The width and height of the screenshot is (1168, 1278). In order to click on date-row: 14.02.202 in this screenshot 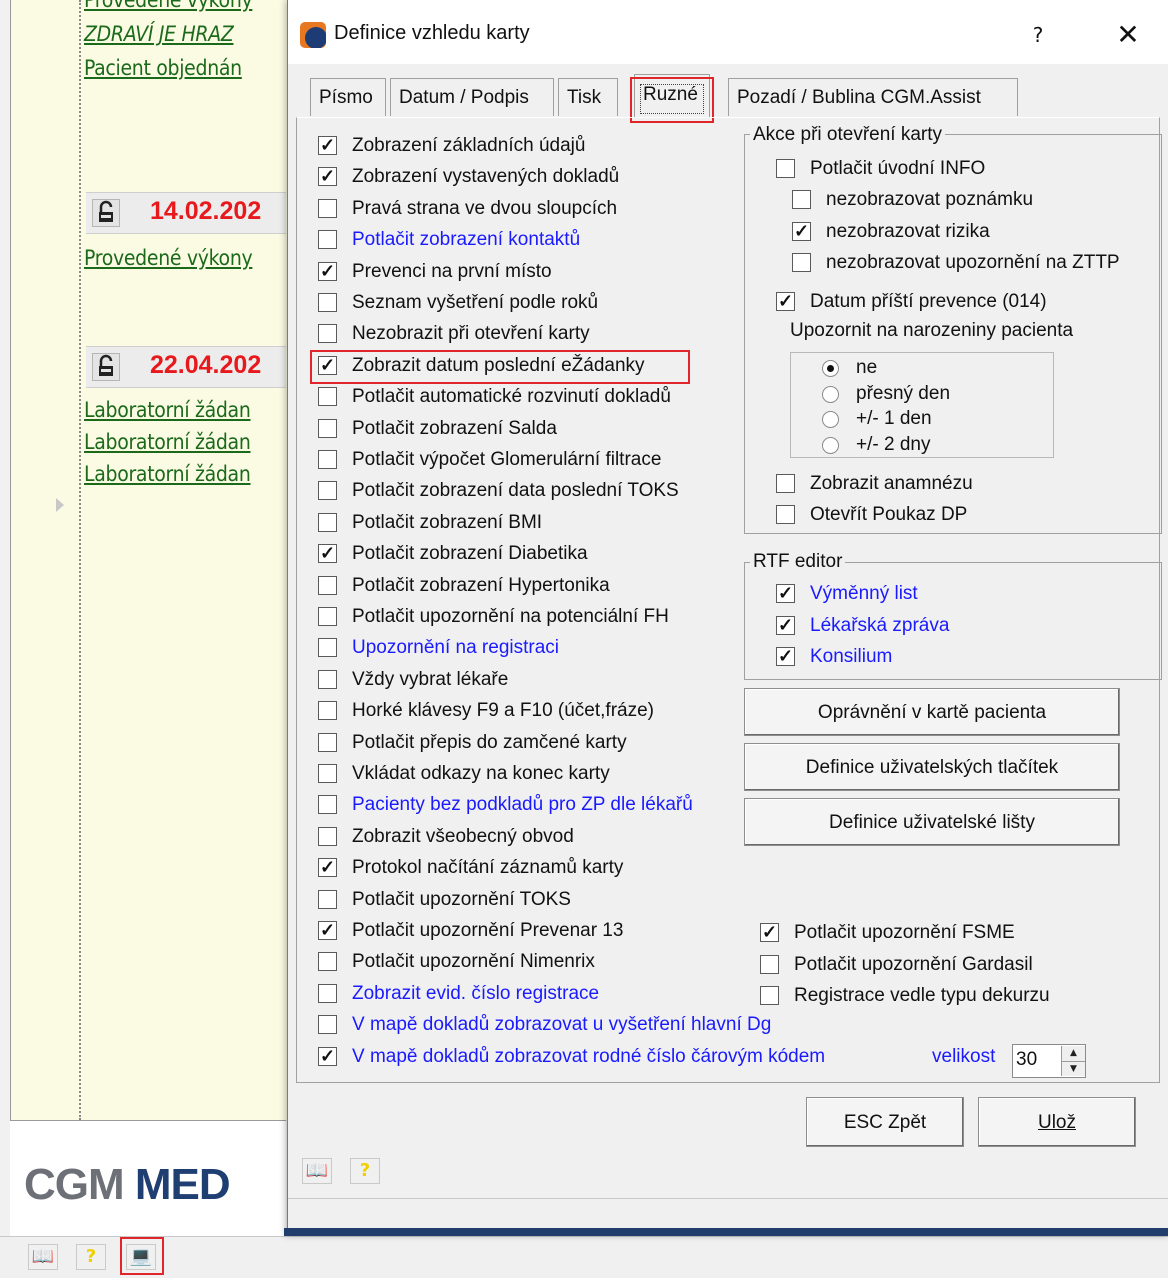, I will do `click(186, 213)`.